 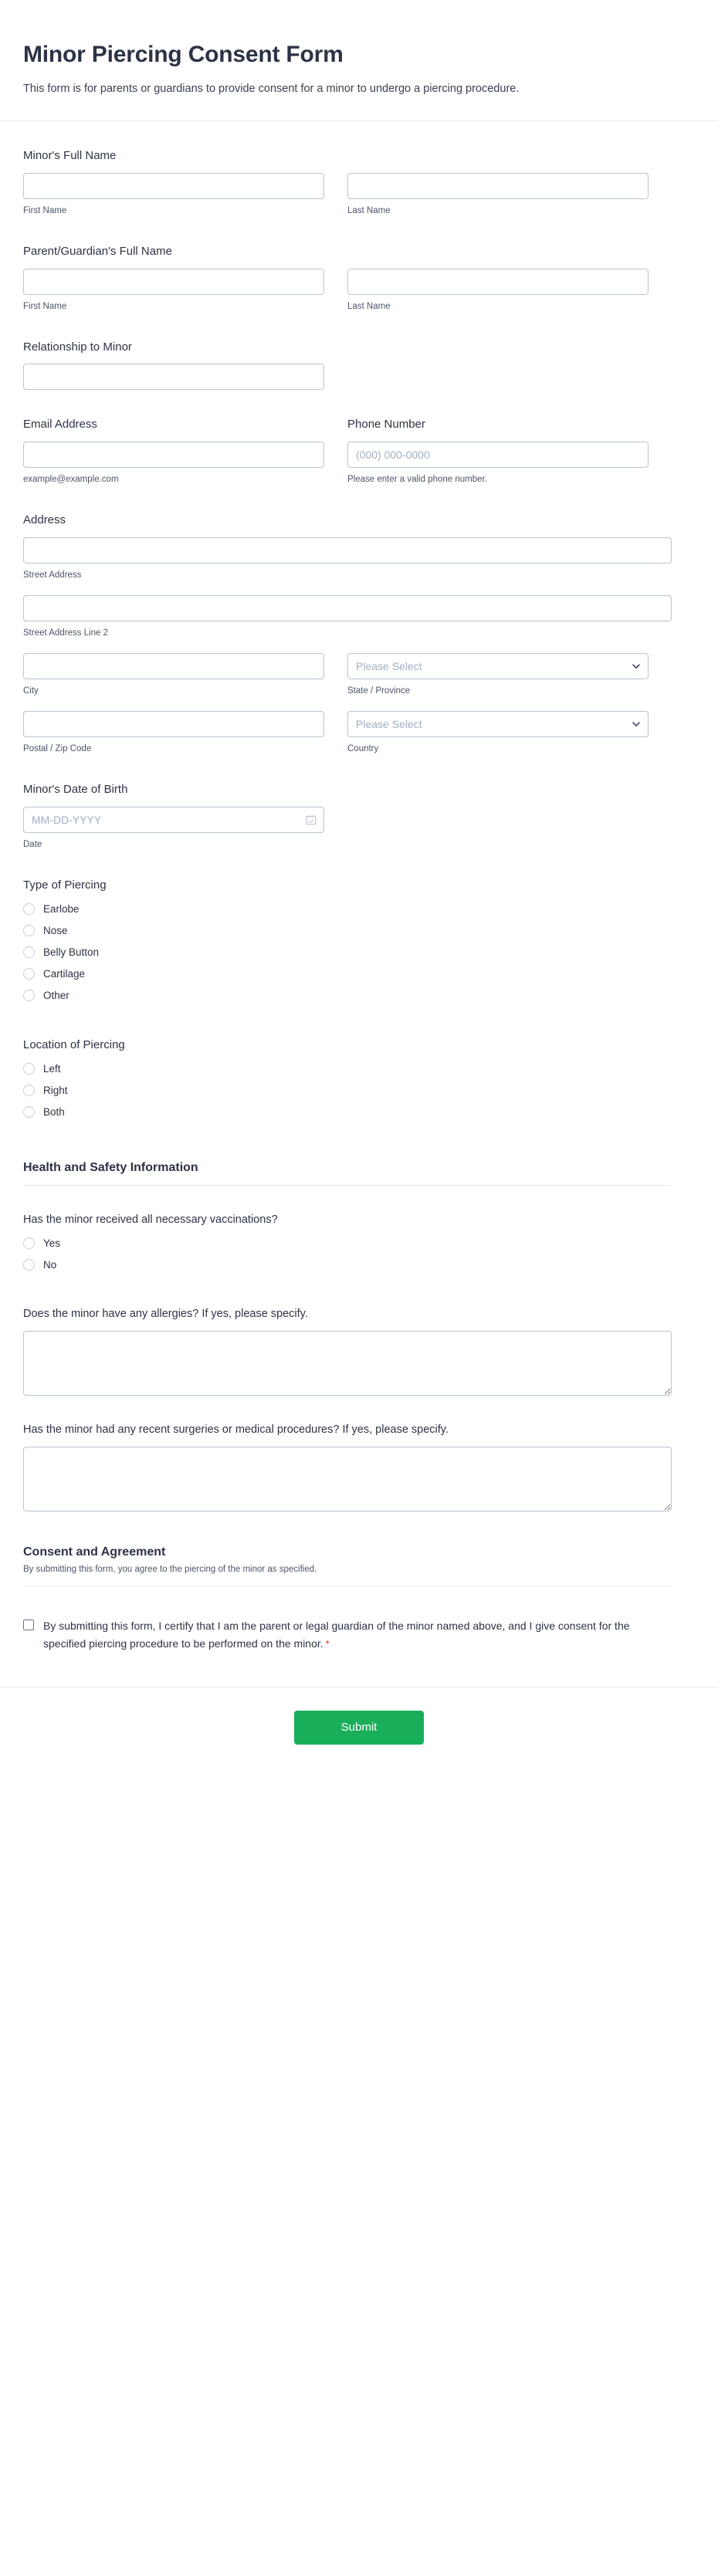 I want to click on radio-option-no: No, so click(x=359, y=1265).